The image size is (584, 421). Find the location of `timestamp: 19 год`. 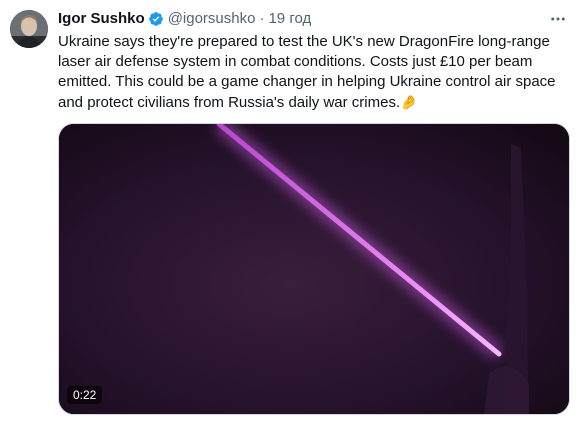

timestamp: 19 год is located at coordinates (289, 19).